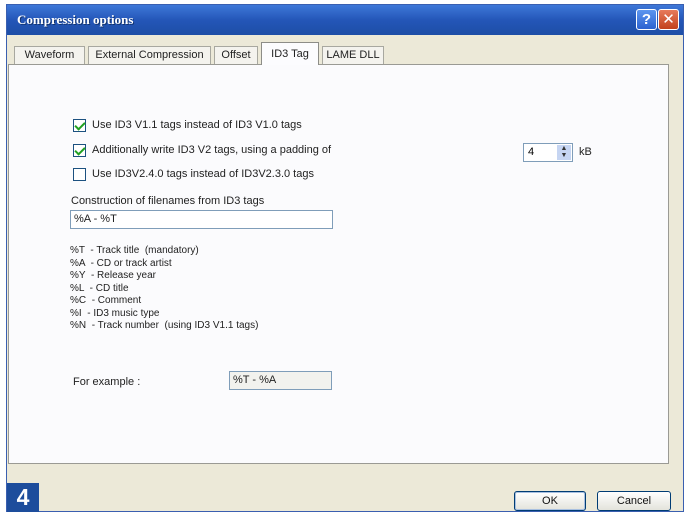 This screenshot has width=689, height=515. I want to click on use-id3v24-checkbox, so click(79, 174).